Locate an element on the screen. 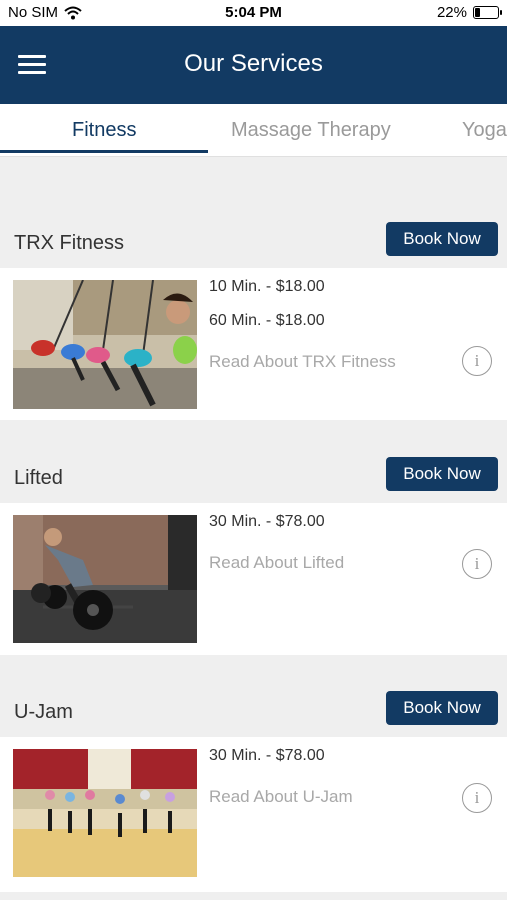 Image resolution: width=507 pixels, height=900 pixels. service-details: 30 Min. - $78.00 Read About U-Jam is located at coordinates (353, 777).